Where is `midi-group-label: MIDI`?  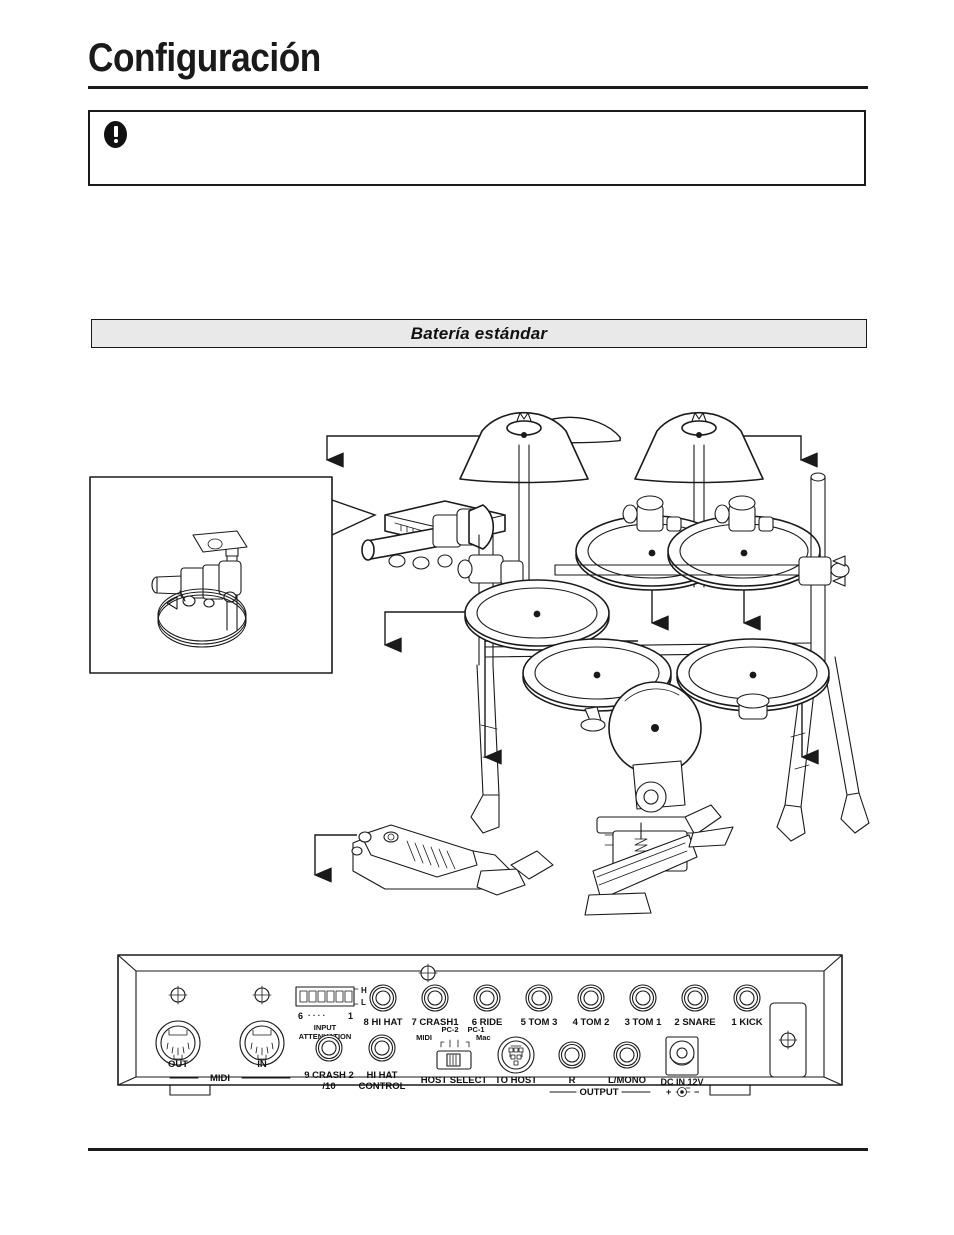
midi-group-label: MIDI is located at coordinates (220, 1078).